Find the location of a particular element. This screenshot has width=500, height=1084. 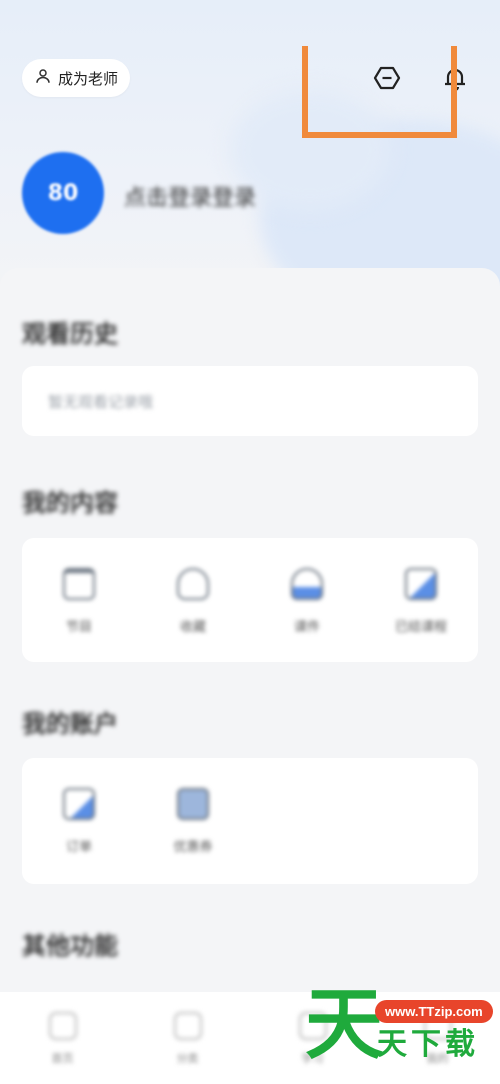

content-item: 节目 is located at coordinates (79, 586).